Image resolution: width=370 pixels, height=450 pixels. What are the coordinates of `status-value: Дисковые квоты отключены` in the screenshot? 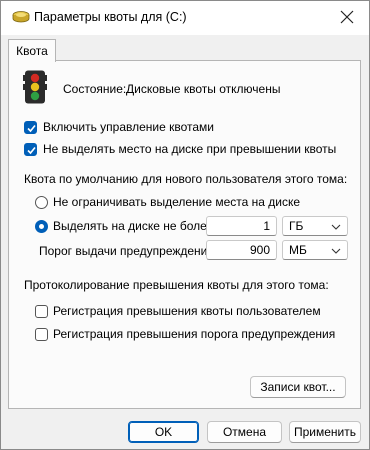 It's located at (203, 89).